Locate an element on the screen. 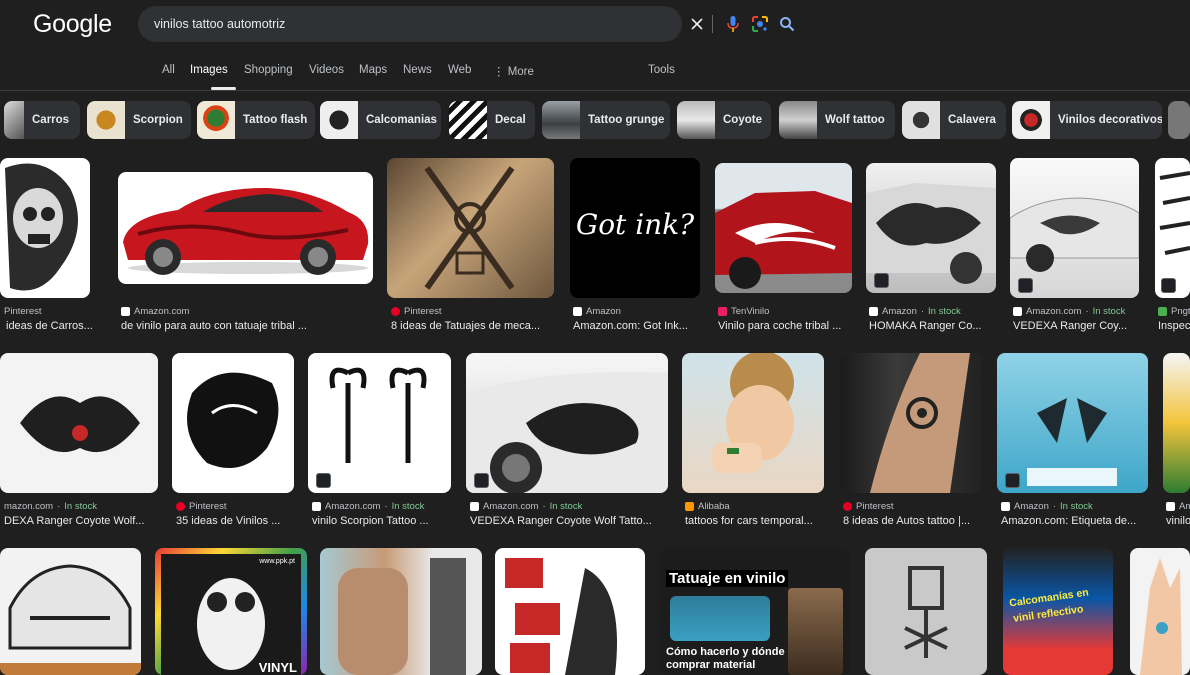 The height and width of the screenshot is (675, 1190). tatuaje-subtitle-1: Cómo hacerlo y dónde is located at coordinates (725, 652).